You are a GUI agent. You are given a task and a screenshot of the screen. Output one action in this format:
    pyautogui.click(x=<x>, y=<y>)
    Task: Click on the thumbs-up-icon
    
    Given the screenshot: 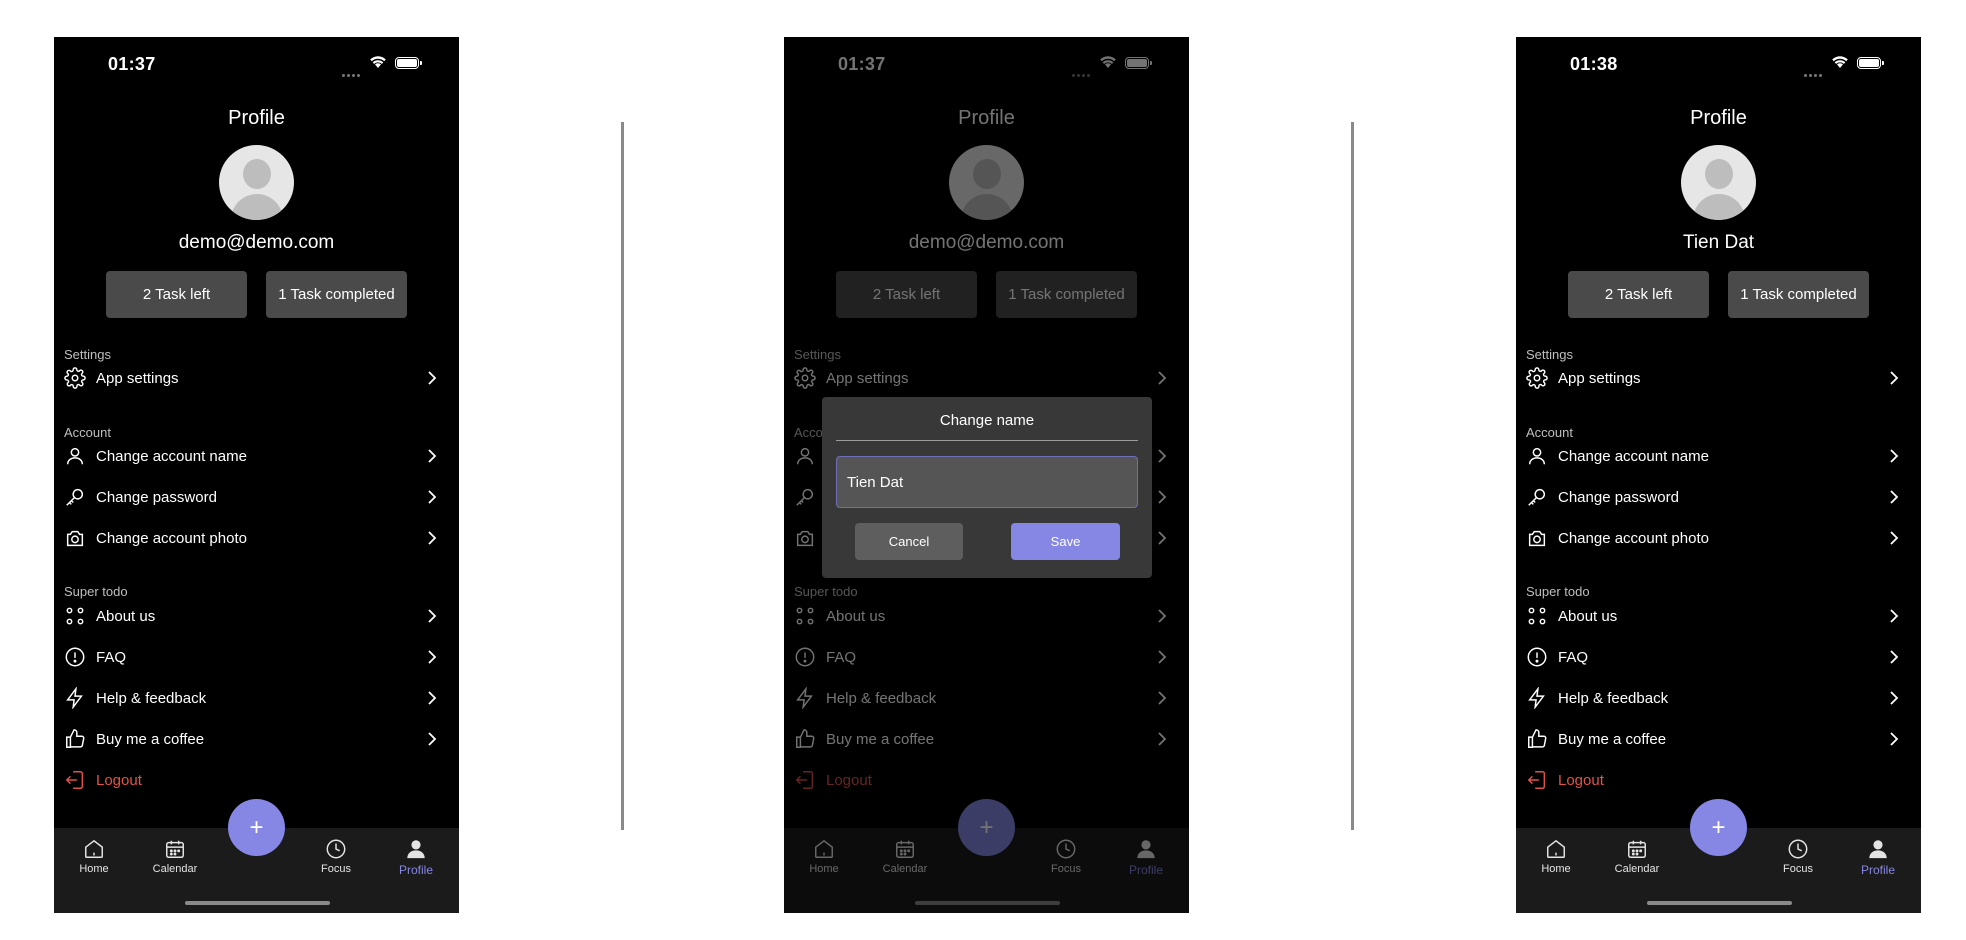 What is the action you would take?
    pyautogui.click(x=75, y=739)
    